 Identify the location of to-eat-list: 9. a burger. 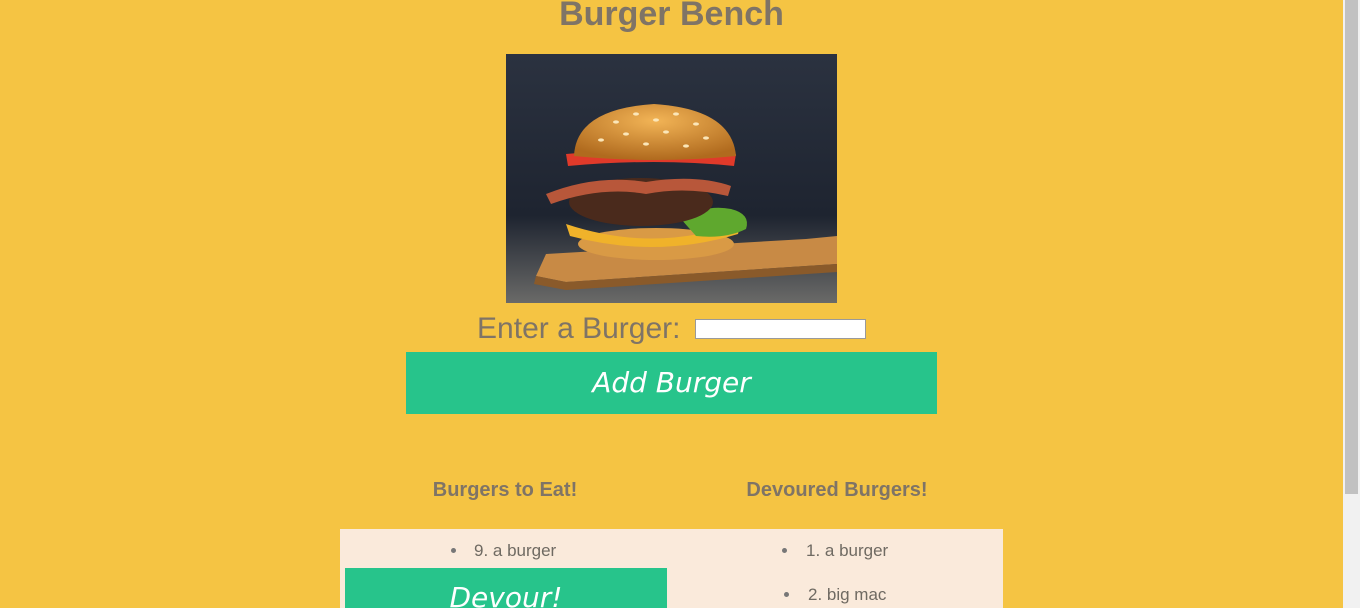
(505, 551).